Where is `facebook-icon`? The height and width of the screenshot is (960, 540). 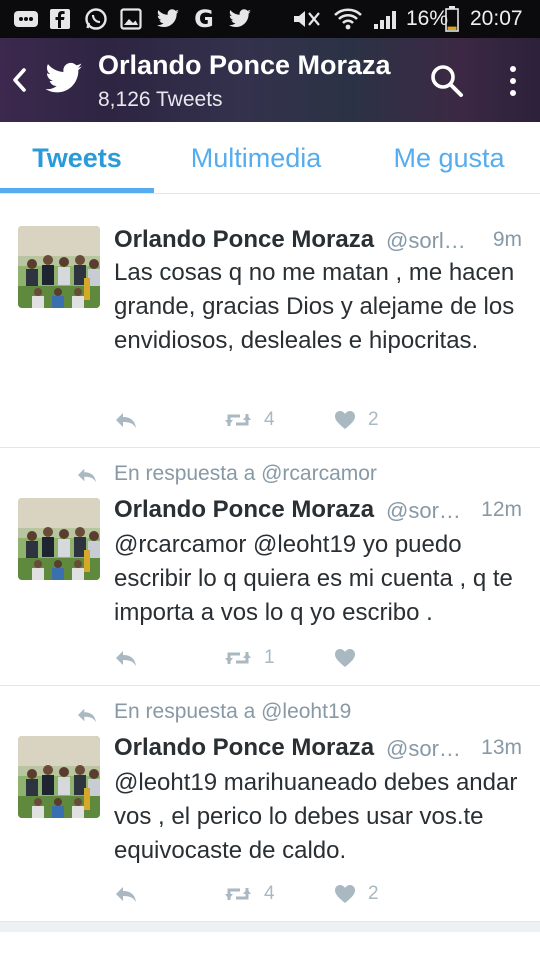
facebook-icon is located at coordinates (60, 19).